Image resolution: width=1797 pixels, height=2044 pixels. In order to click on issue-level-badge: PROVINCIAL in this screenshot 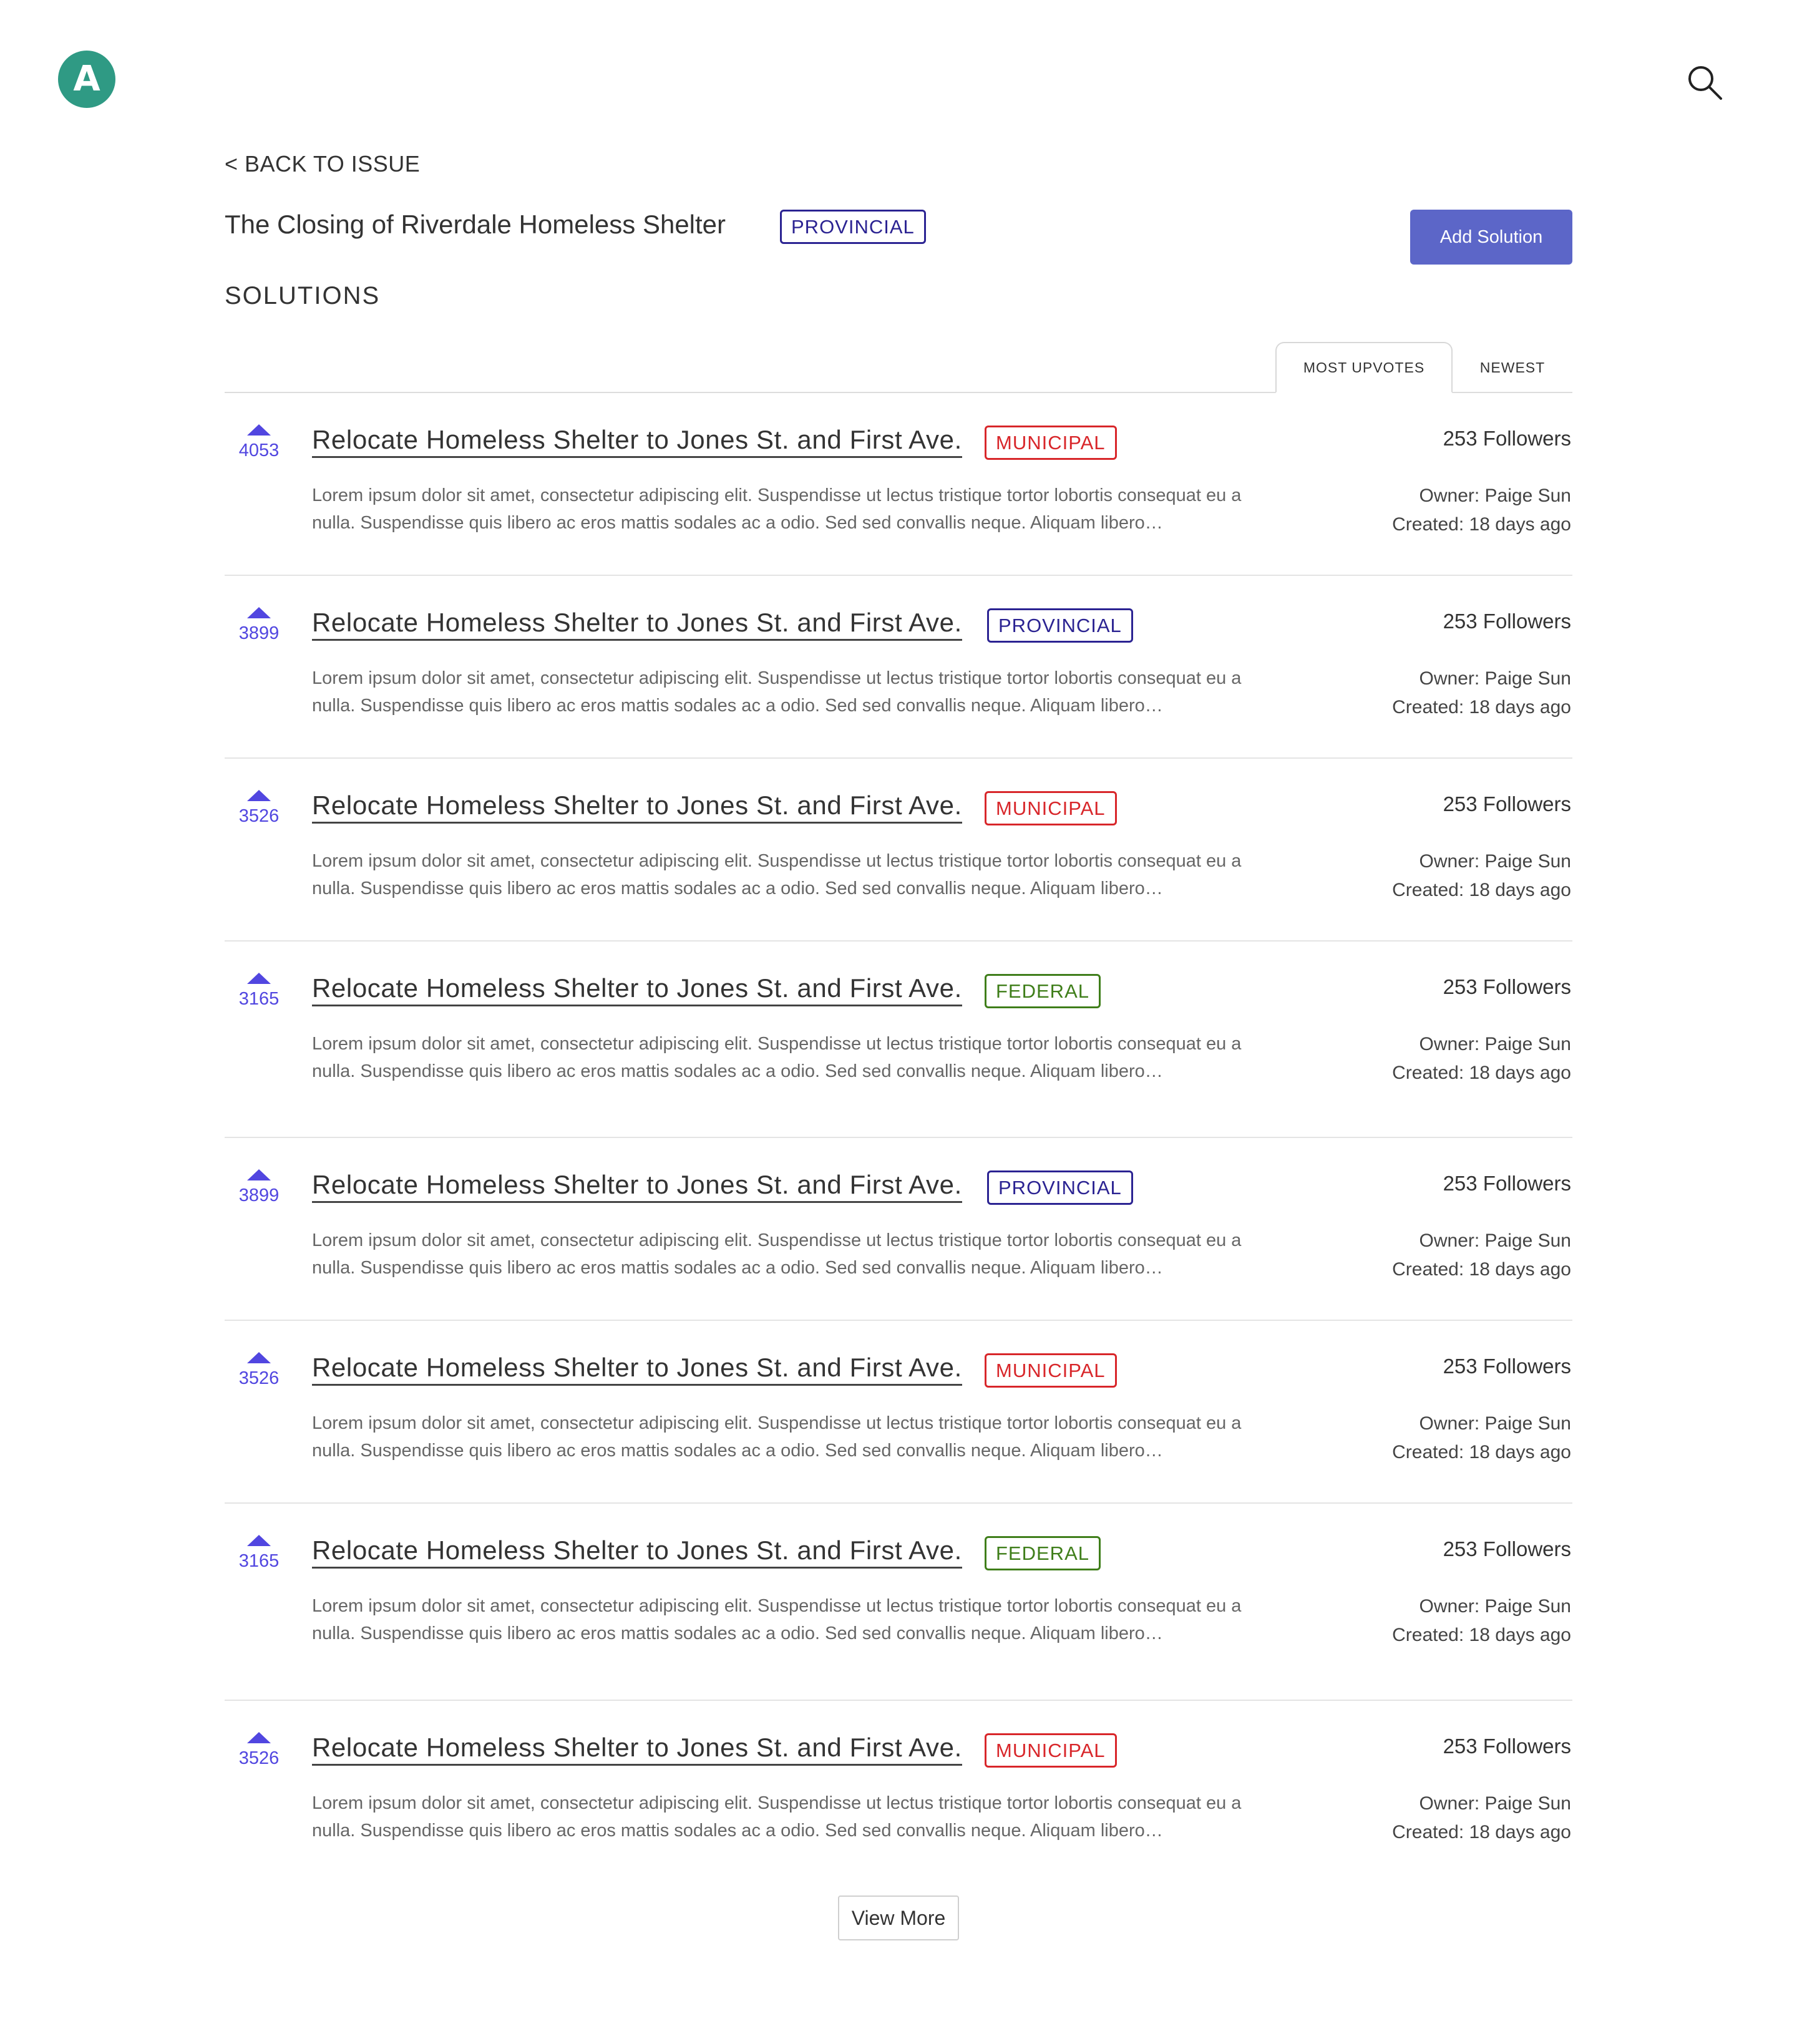, I will do `click(853, 227)`.